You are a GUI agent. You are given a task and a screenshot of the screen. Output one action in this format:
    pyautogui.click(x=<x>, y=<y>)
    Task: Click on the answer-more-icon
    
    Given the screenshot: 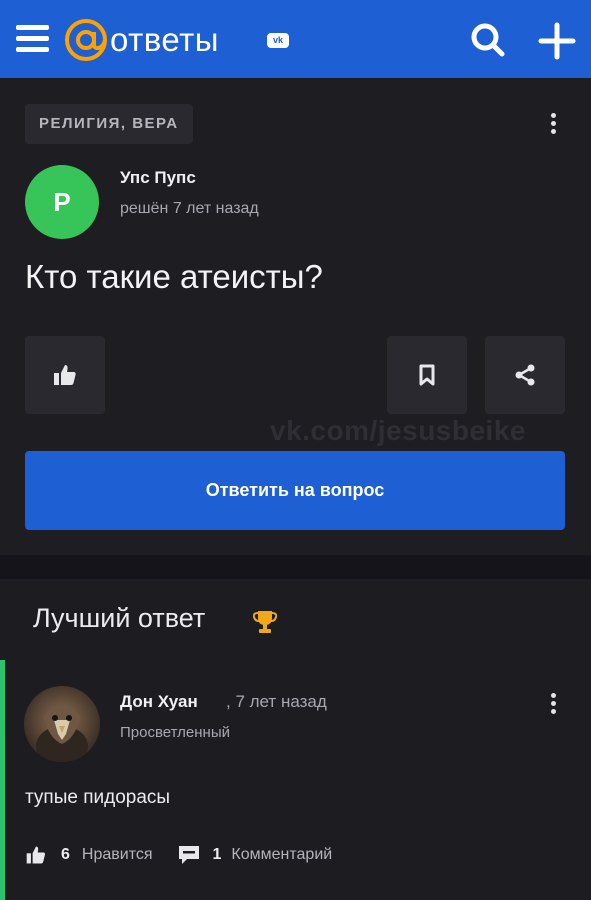 What is the action you would take?
    pyautogui.click(x=553, y=705)
    